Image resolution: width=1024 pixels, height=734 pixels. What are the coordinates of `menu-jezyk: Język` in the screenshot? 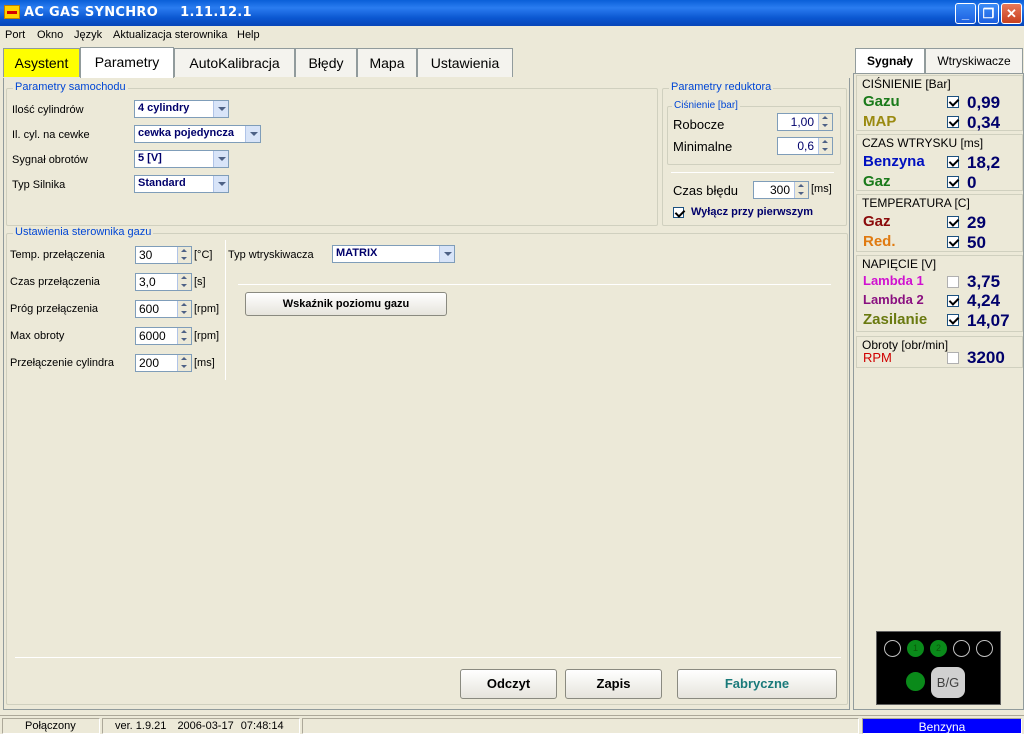 It's located at (88, 35).